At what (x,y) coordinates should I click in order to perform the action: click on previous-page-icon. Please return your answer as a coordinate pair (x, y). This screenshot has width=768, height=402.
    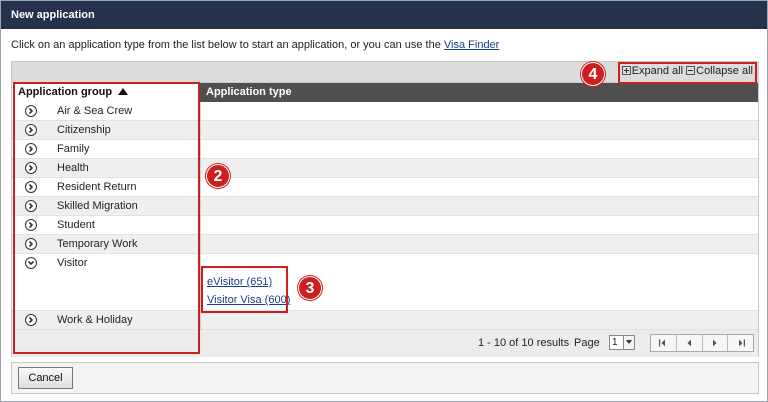
    Looking at the image, I should click on (689, 343).